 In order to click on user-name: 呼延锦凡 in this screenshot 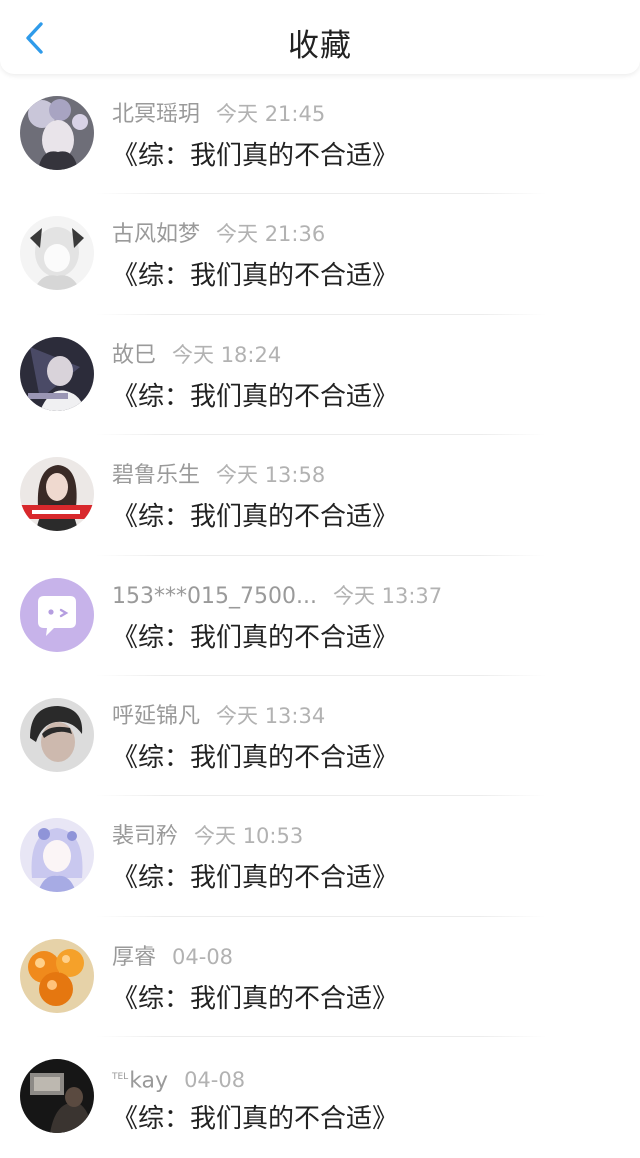, I will do `click(156, 716)`.